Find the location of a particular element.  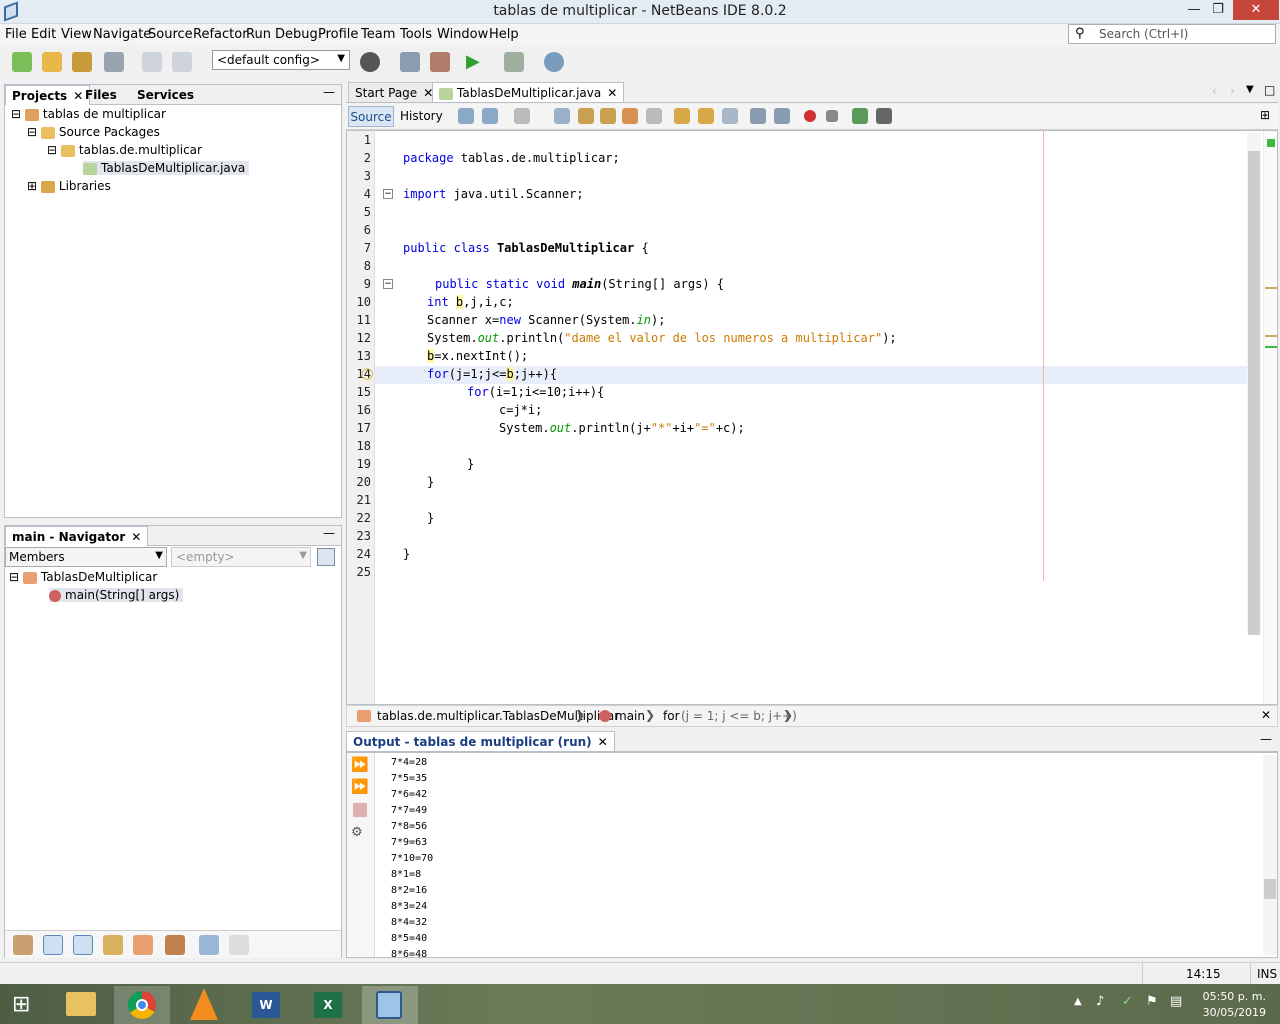

sort-by-name-icon is located at coordinates (209, 945).